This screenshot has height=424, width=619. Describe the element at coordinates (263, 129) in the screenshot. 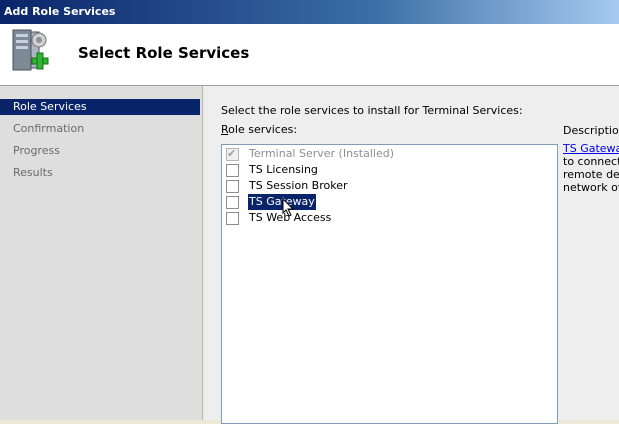

I see `role-services-label-text: ole services:` at that location.